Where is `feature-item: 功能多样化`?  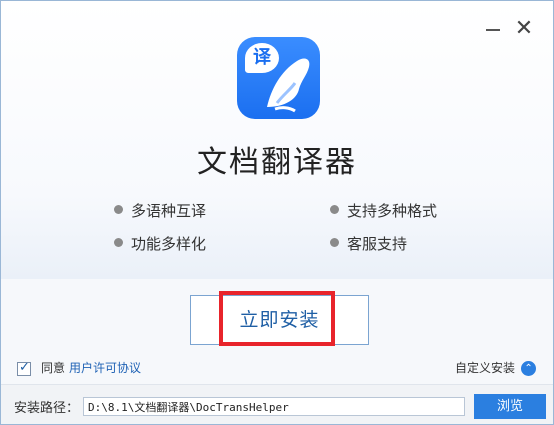 feature-item: 功能多样化 is located at coordinates (160, 243).